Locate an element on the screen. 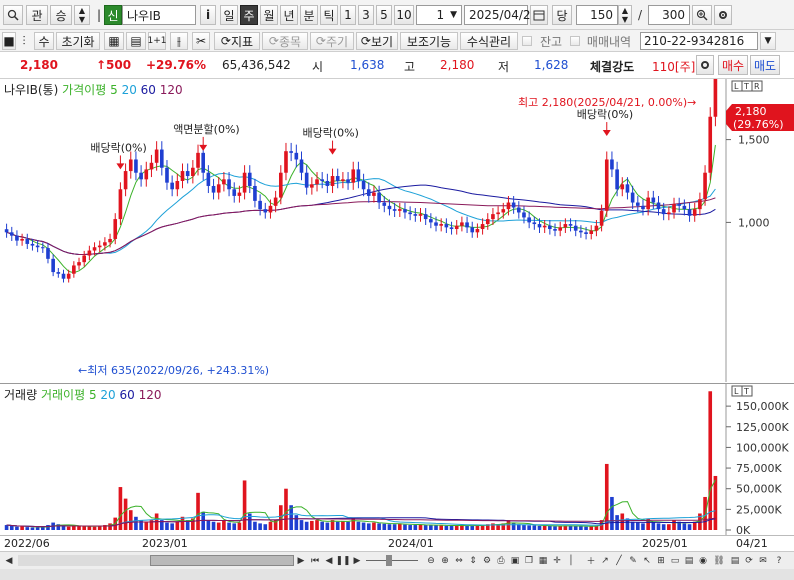 The width and height of the screenshot is (794, 580). scissors-icon: ✂ is located at coordinates (201, 41).